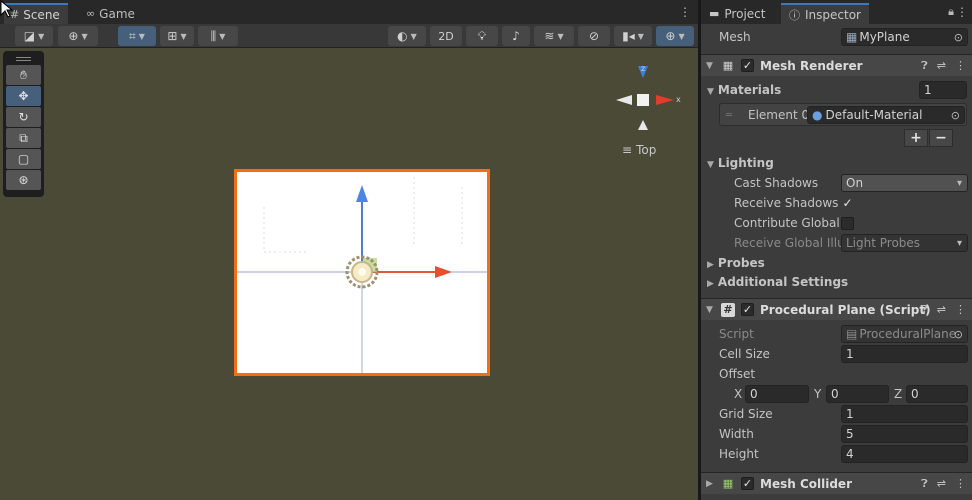 Image resolution: width=972 pixels, height=500 pixels. I want to click on tab-project: ▬ Project, so click(737, 13).